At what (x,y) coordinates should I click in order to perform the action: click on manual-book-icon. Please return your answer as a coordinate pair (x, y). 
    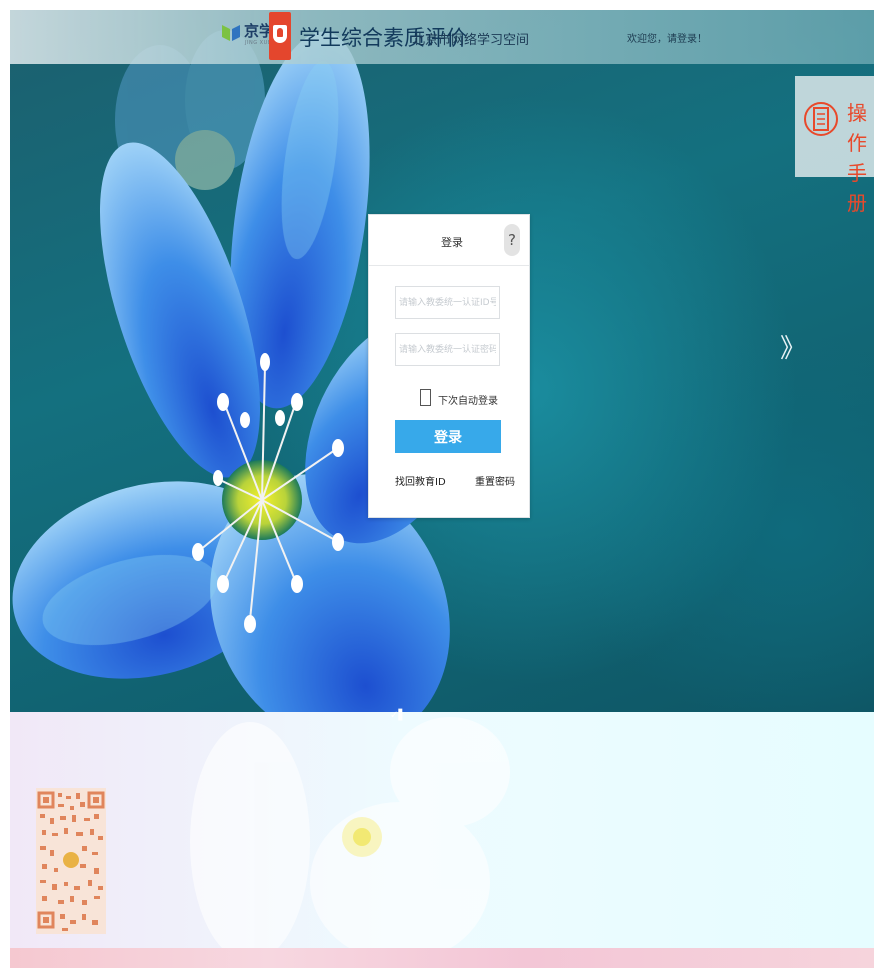
    Looking at the image, I should click on (821, 119).